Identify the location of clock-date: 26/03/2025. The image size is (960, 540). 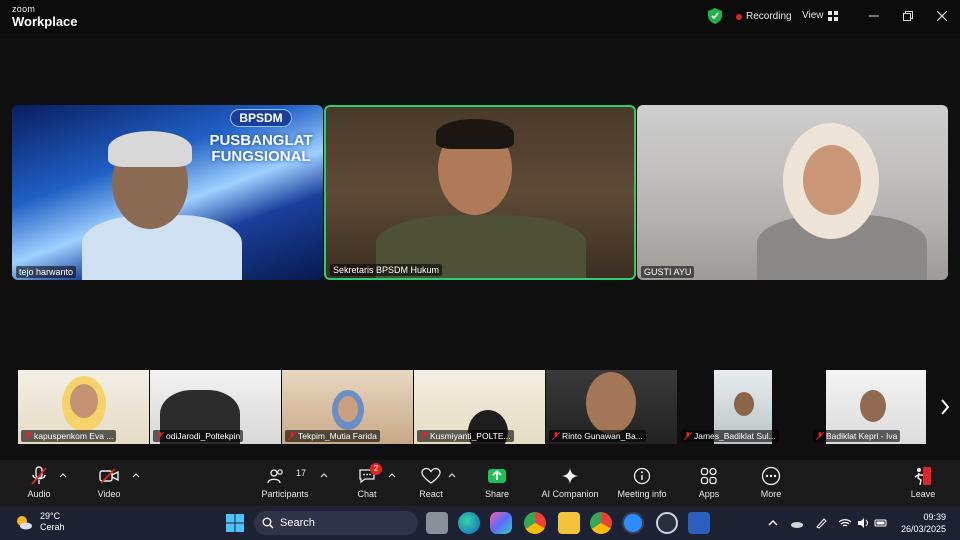
(923, 529).